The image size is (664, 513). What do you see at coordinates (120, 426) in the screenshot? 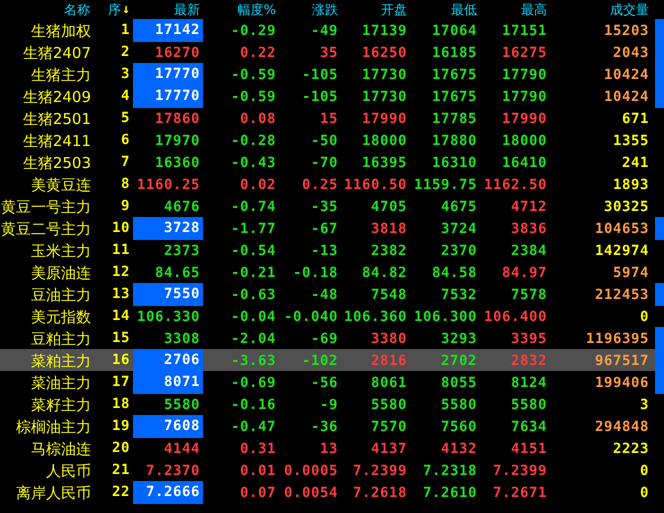
I see `row-number: 19` at bounding box center [120, 426].